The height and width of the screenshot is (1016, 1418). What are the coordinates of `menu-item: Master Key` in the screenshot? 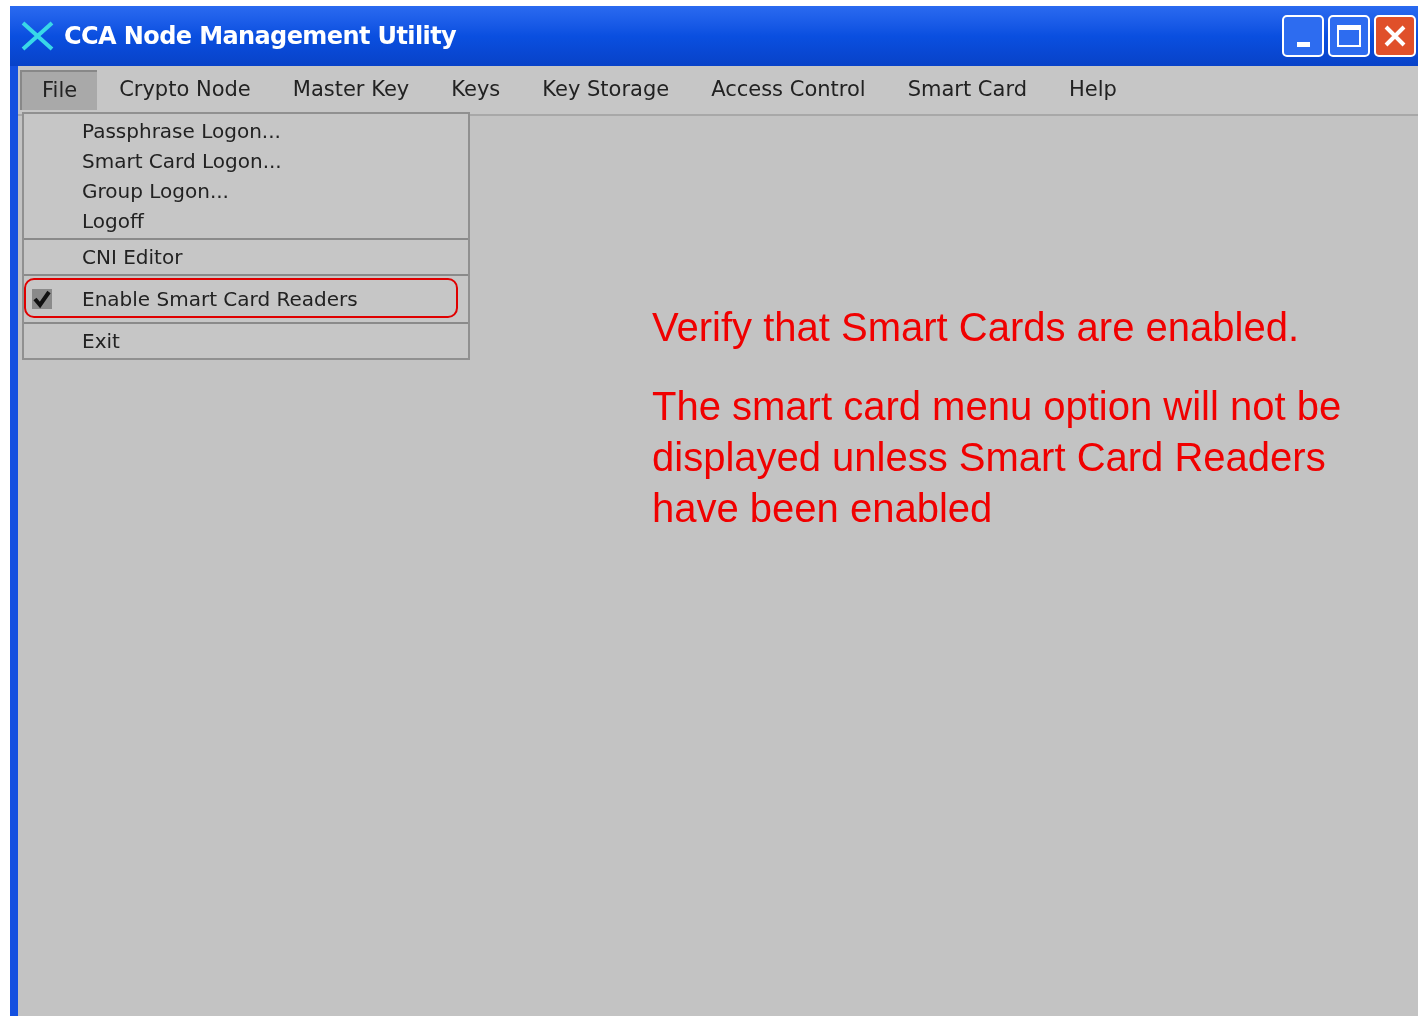 It's located at (351, 90).